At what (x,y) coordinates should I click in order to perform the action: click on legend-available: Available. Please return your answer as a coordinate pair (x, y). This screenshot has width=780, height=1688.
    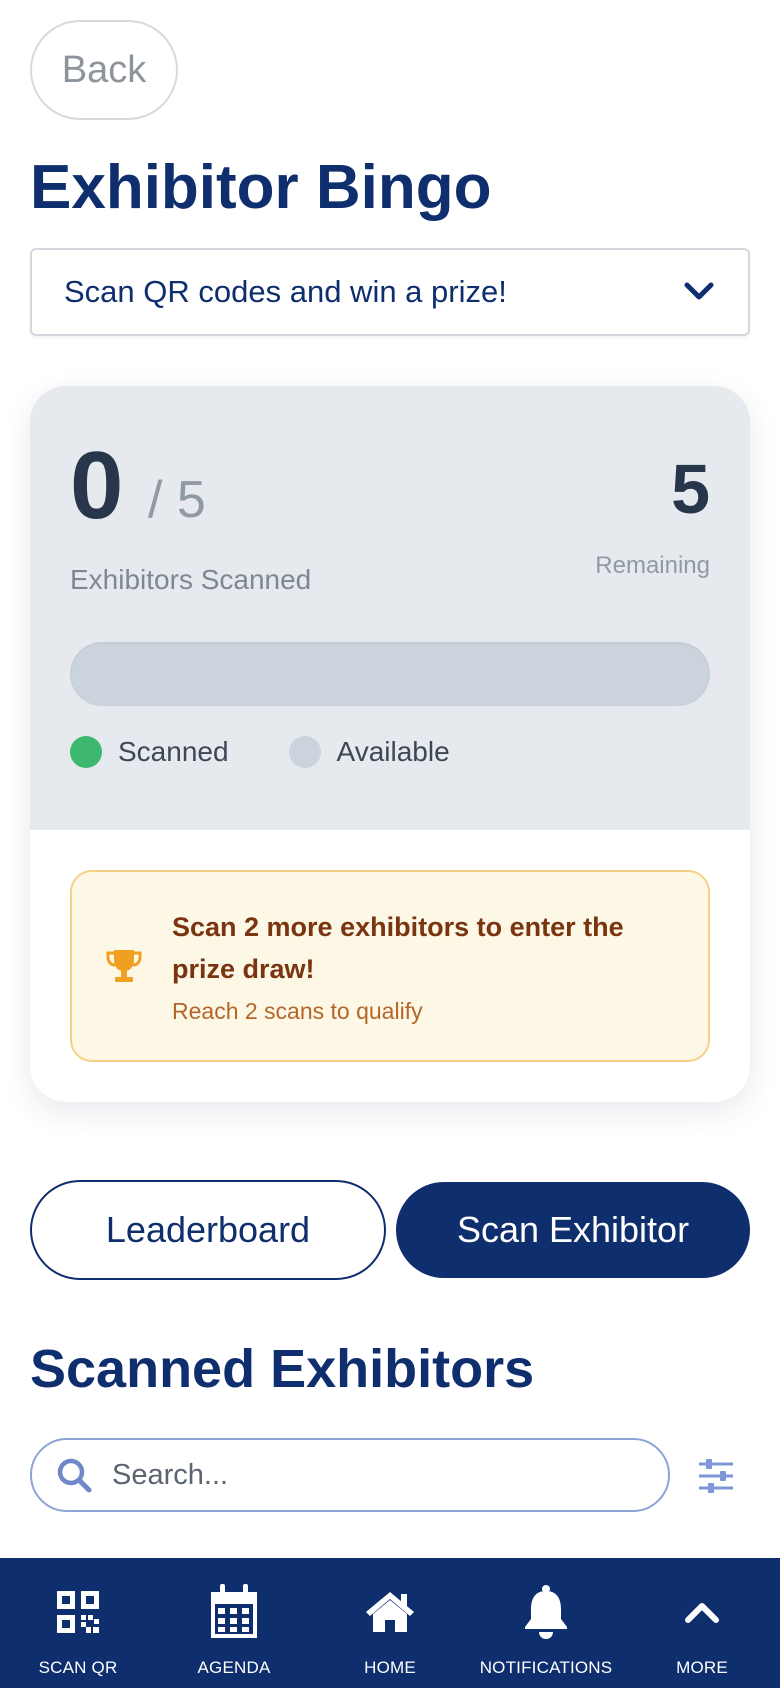
    Looking at the image, I should click on (369, 752).